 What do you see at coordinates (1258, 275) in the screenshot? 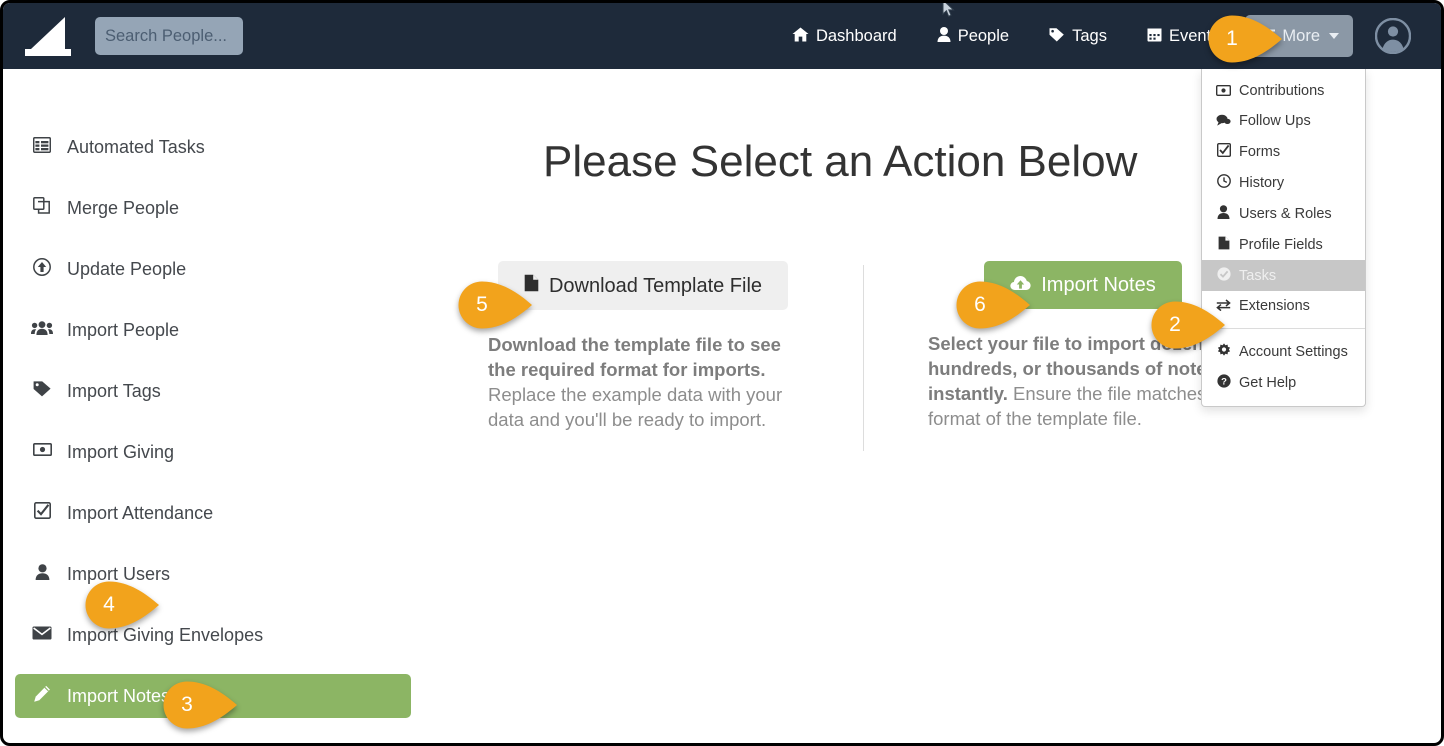
I see `dropdown-item-label: Tasks` at bounding box center [1258, 275].